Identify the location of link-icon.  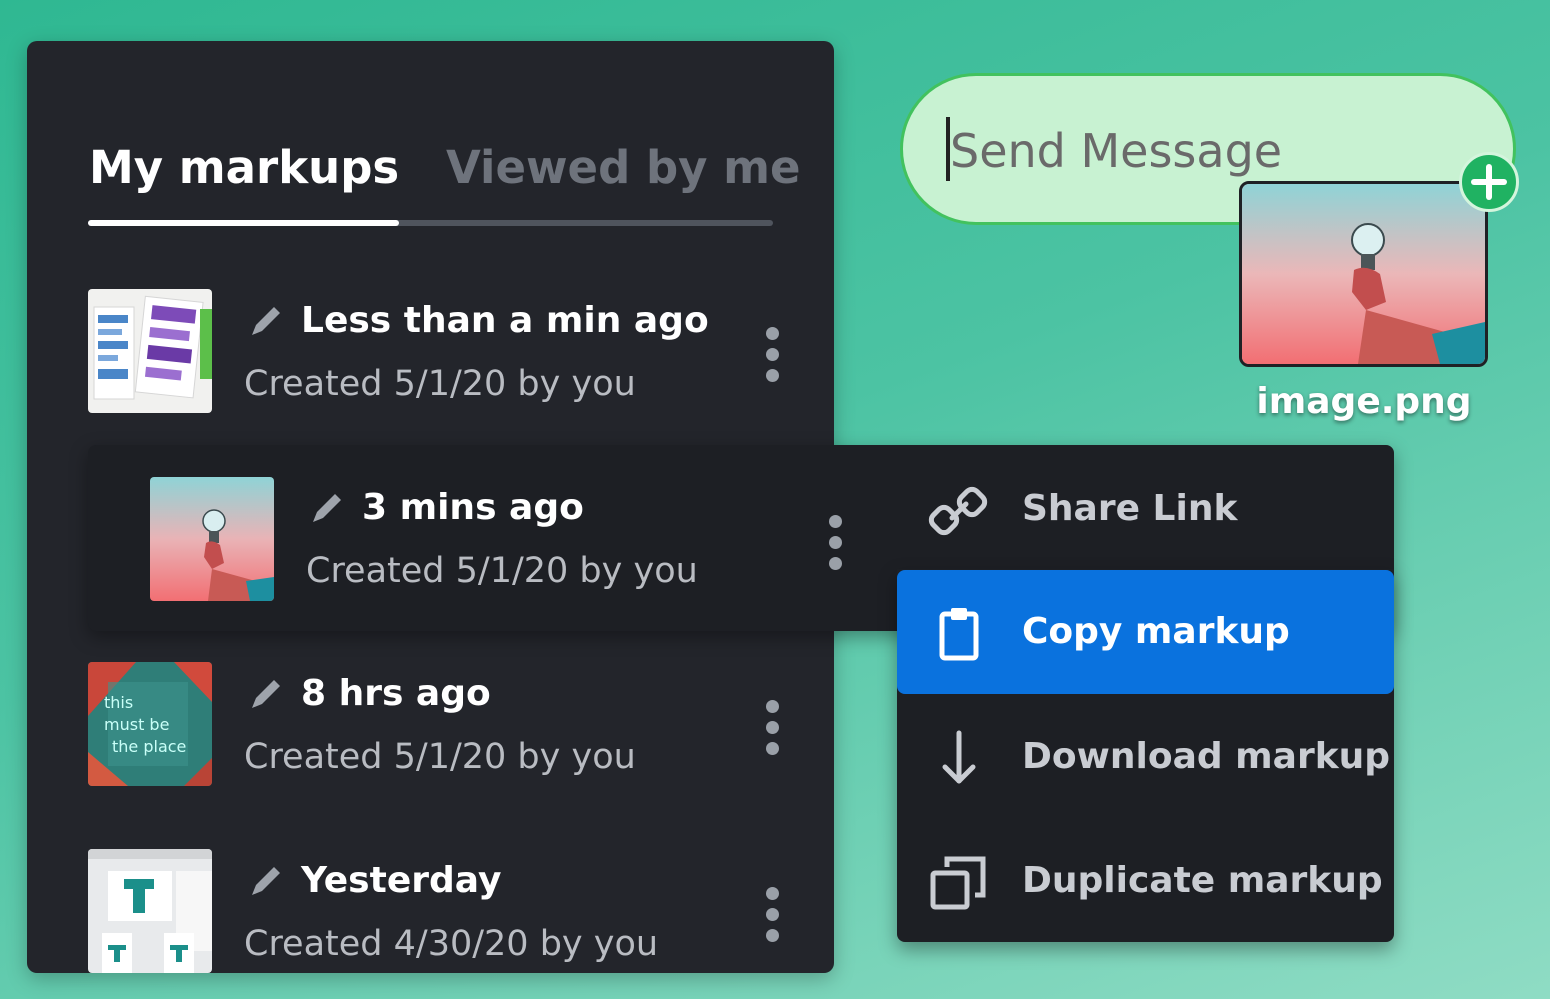
(958, 511).